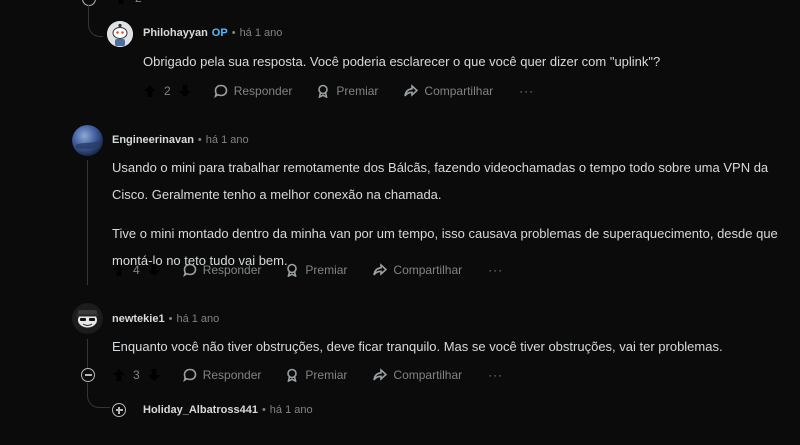  I want to click on comment-header: newtekie1 • há 1 ano, so click(165, 319).